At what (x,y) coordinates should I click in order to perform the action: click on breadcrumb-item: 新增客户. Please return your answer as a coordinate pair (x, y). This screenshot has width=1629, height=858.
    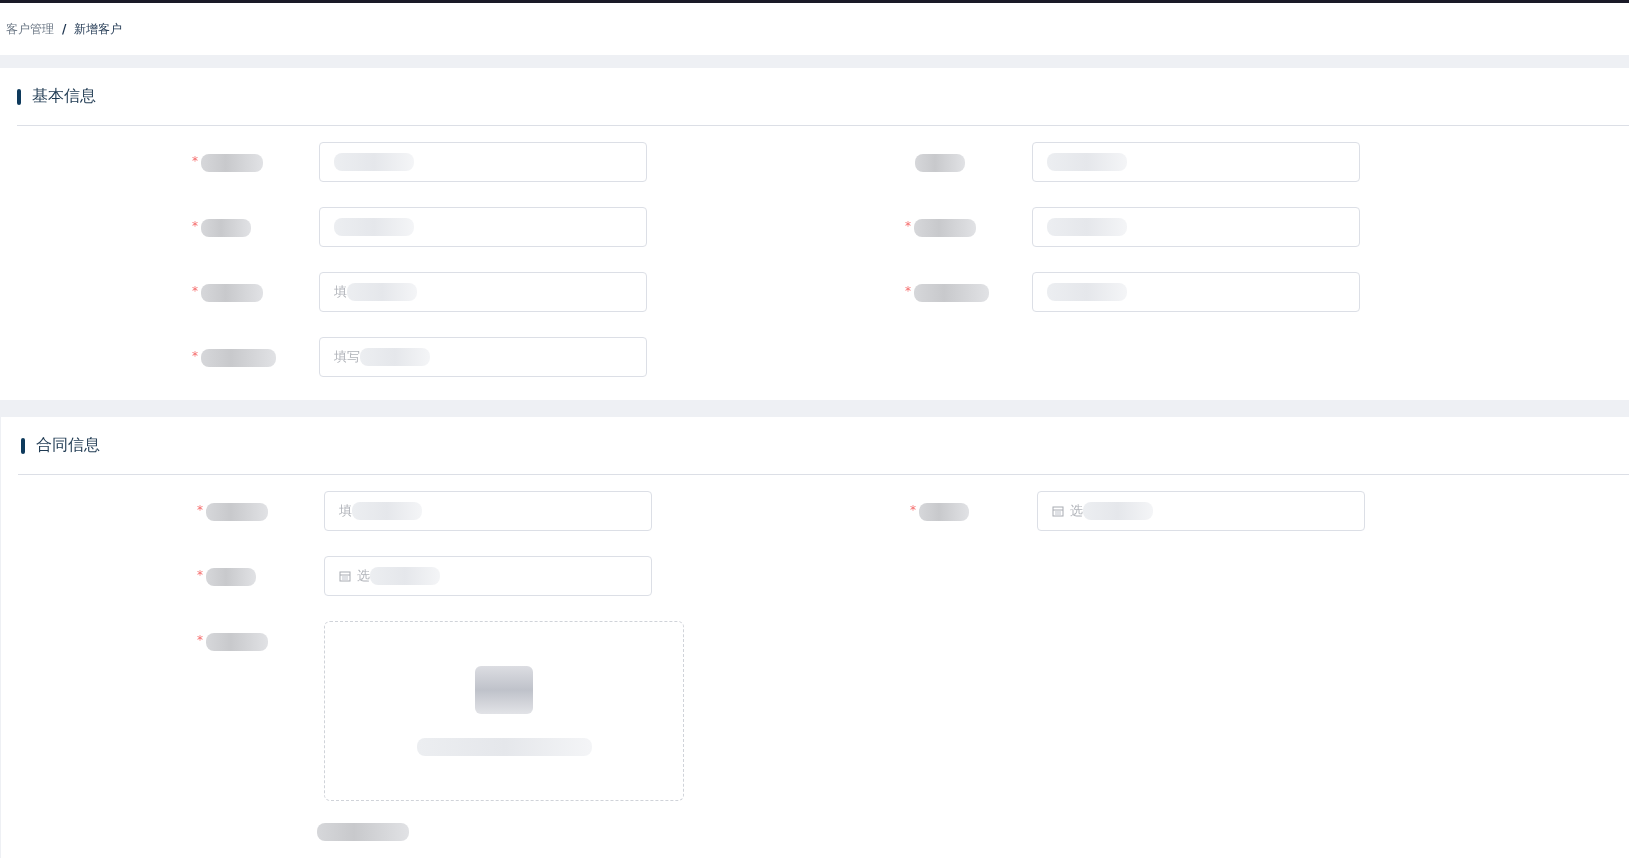
    Looking at the image, I should click on (98, 29).